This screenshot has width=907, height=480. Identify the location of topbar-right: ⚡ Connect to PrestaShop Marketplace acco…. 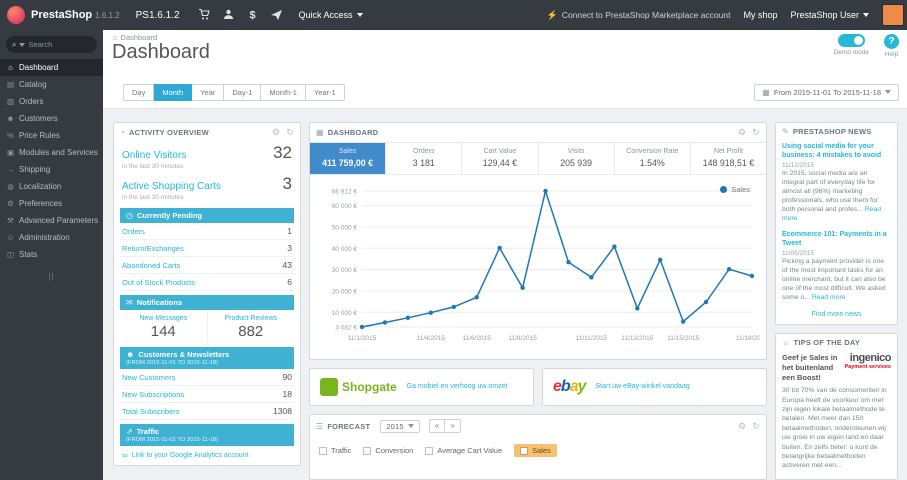
(727, 15).